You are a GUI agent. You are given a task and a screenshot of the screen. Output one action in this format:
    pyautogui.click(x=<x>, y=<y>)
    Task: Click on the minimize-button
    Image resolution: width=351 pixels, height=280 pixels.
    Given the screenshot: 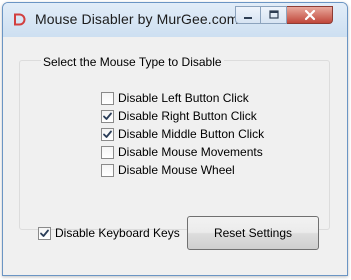 What is the action you would take?
    pyautogui.click(x=248, y=15)
    